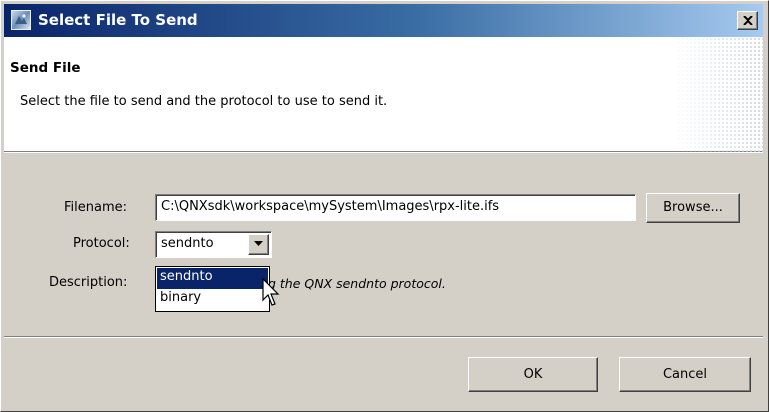 The height and width of the screenshot is (412, 769). I want to click on chevron-down-icon, so click(258, 243).